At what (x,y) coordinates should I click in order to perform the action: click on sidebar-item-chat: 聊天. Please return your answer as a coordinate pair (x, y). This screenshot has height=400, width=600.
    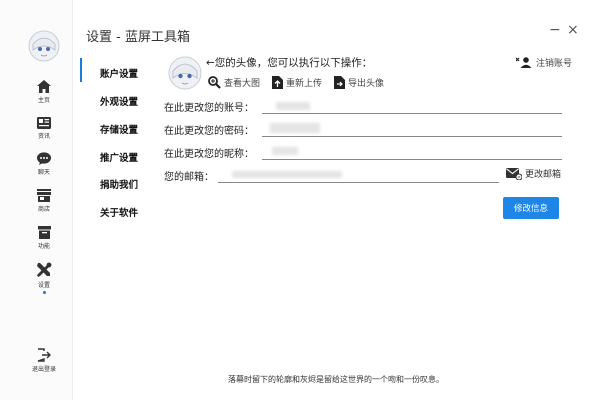
    Looking at the image, I should click on (44, 164).